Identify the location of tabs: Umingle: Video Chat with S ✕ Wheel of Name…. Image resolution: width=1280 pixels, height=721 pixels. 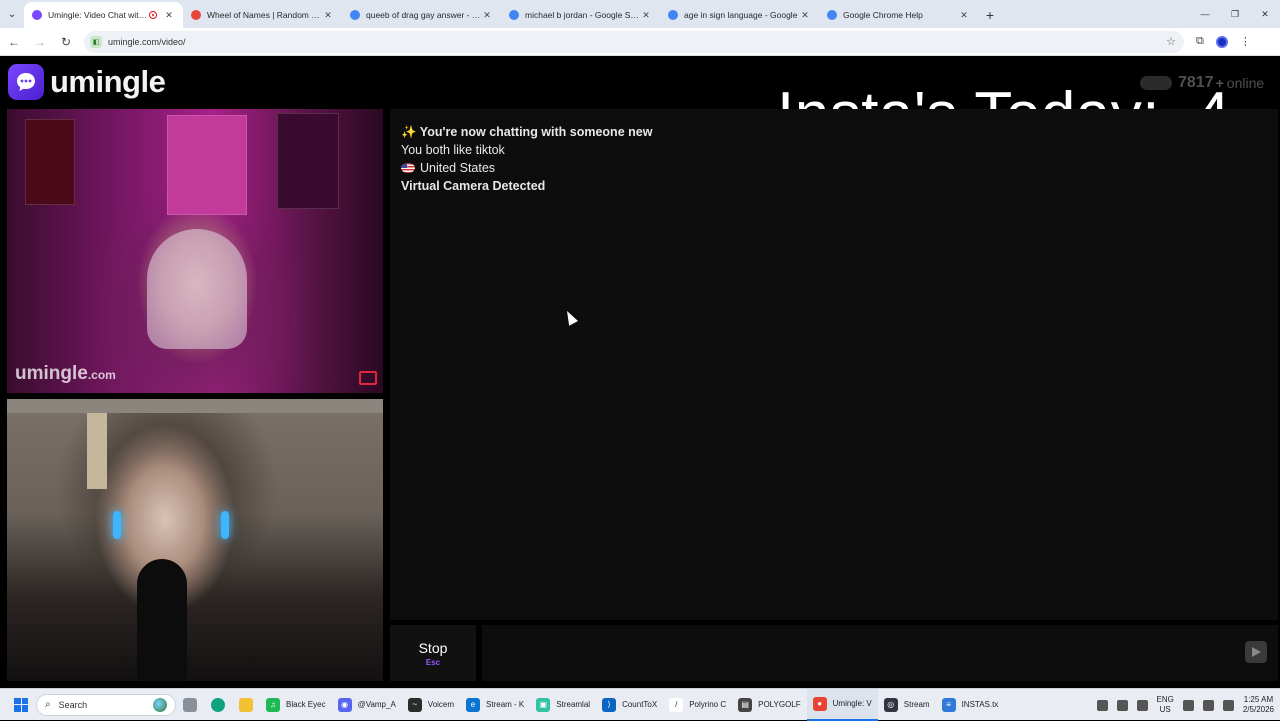
(501, 14).